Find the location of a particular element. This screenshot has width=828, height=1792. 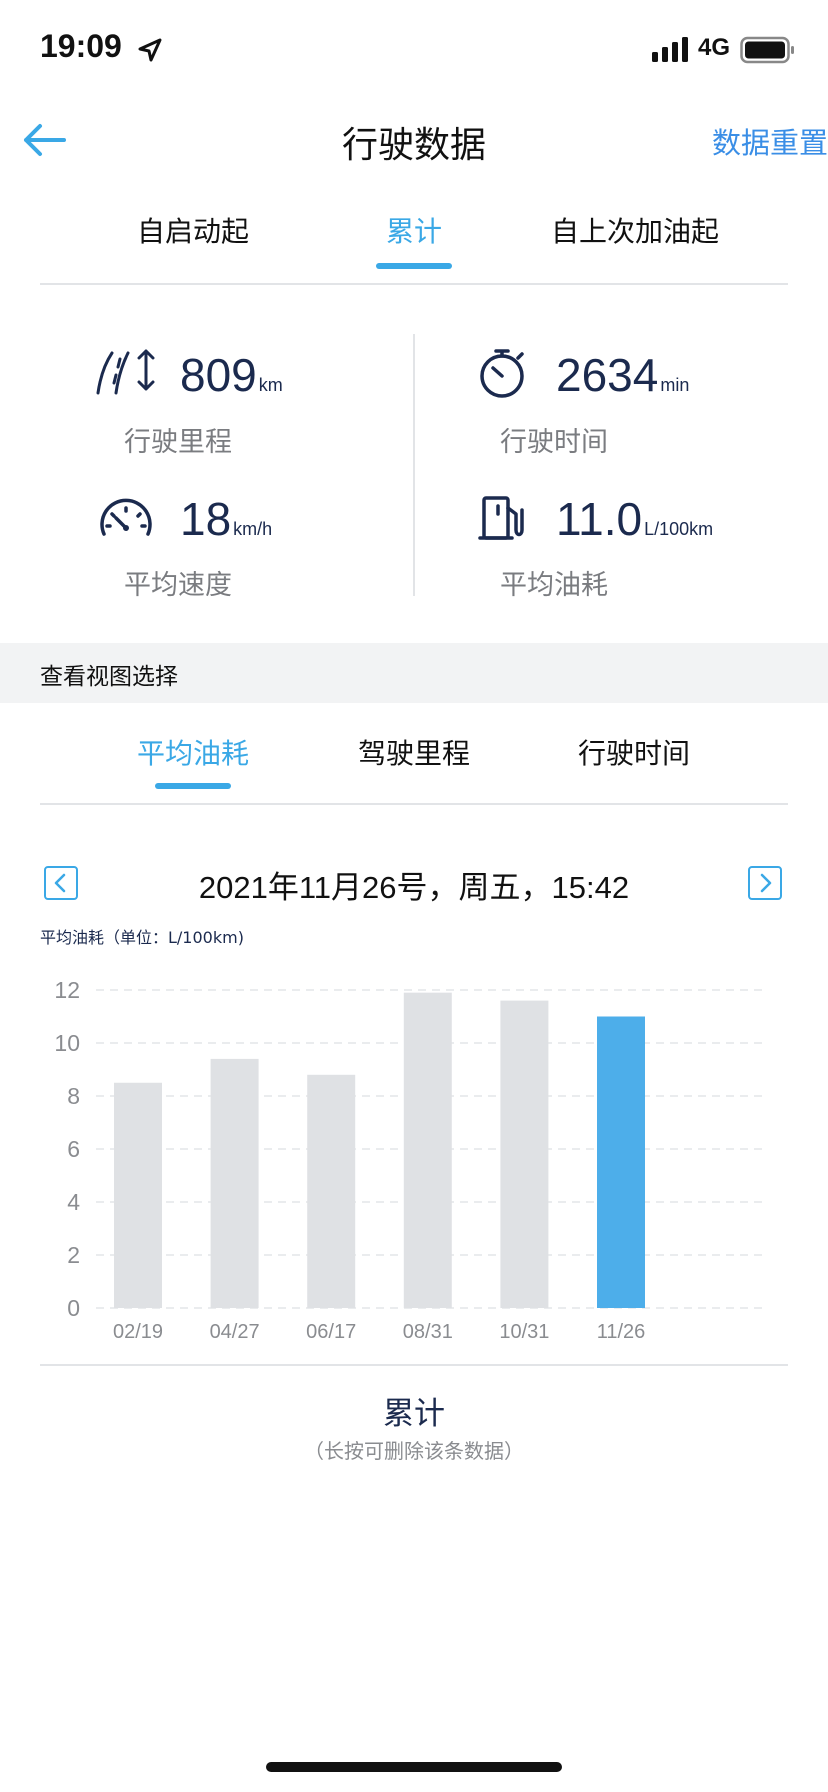

time-value: 2634 min is located at coordinates (623, 375).